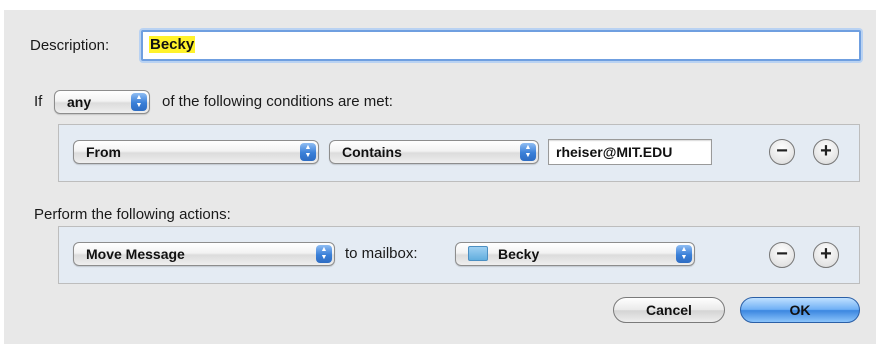 The width and height of the screenshot is (880, 348). Describe the element at coordinates (38, 101) in the screenshot. I see `if-label: If` at that location.